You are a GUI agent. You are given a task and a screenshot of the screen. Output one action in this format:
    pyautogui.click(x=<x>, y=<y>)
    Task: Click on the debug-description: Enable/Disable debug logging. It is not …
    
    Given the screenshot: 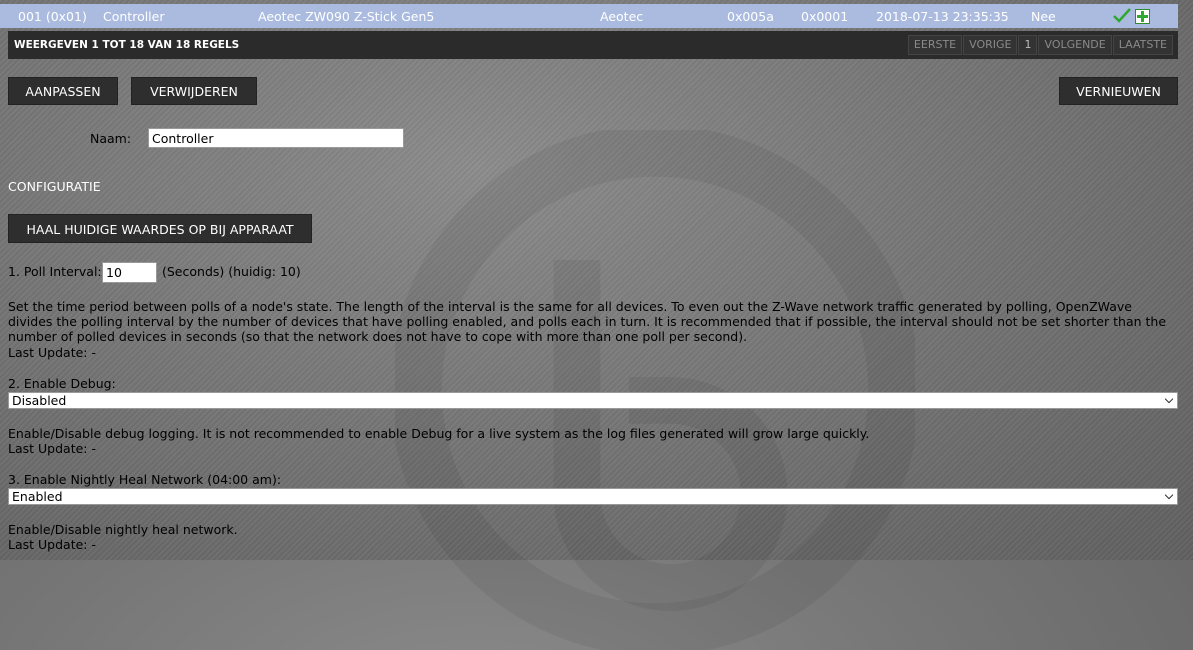 What is the action you would take?
    pyautogui.click(x=439, y=433)
    